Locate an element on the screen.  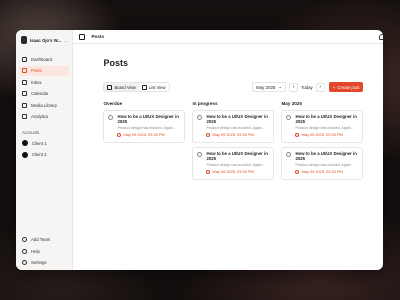
sidebar-item-posts: Posts is located at coordinates (44, 70).